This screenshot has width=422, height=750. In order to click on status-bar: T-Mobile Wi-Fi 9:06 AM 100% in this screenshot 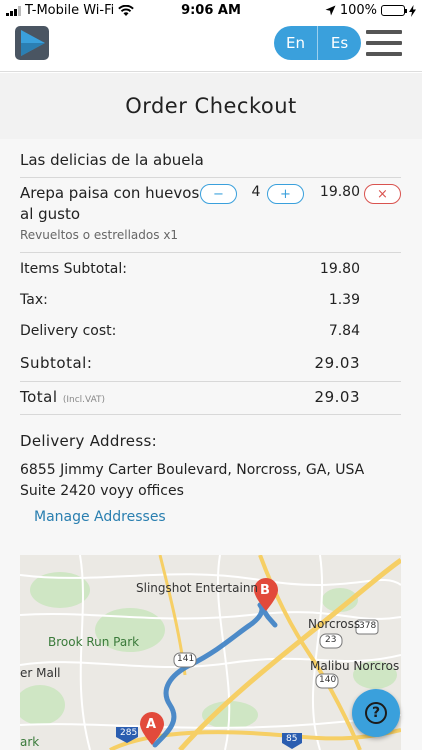, I will do `click(211, 11)`.